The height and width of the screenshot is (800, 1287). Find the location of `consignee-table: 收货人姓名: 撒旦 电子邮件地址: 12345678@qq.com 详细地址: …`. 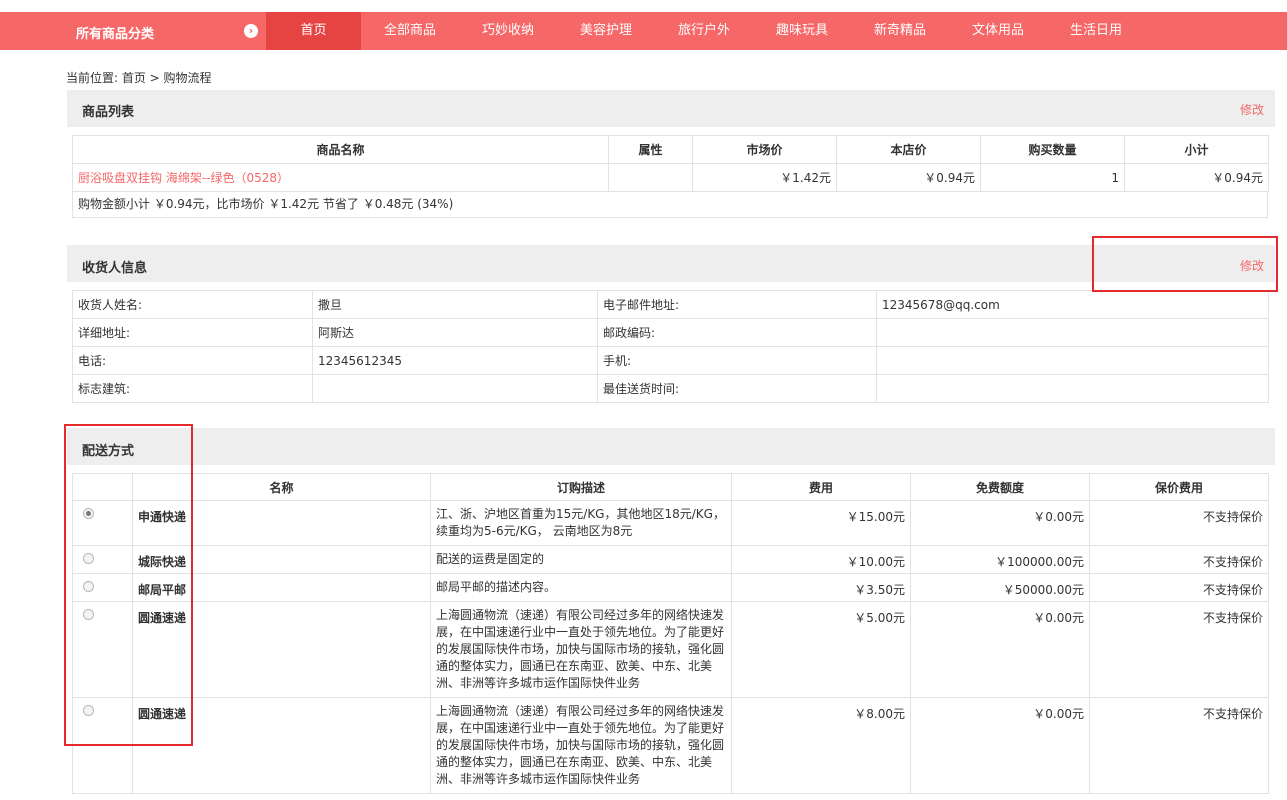

consignee-table: 收货人姓名: 撒旦 电子邮件地址: 12345678@qq.com 详细地址: … is located at coordinates (670, 346).